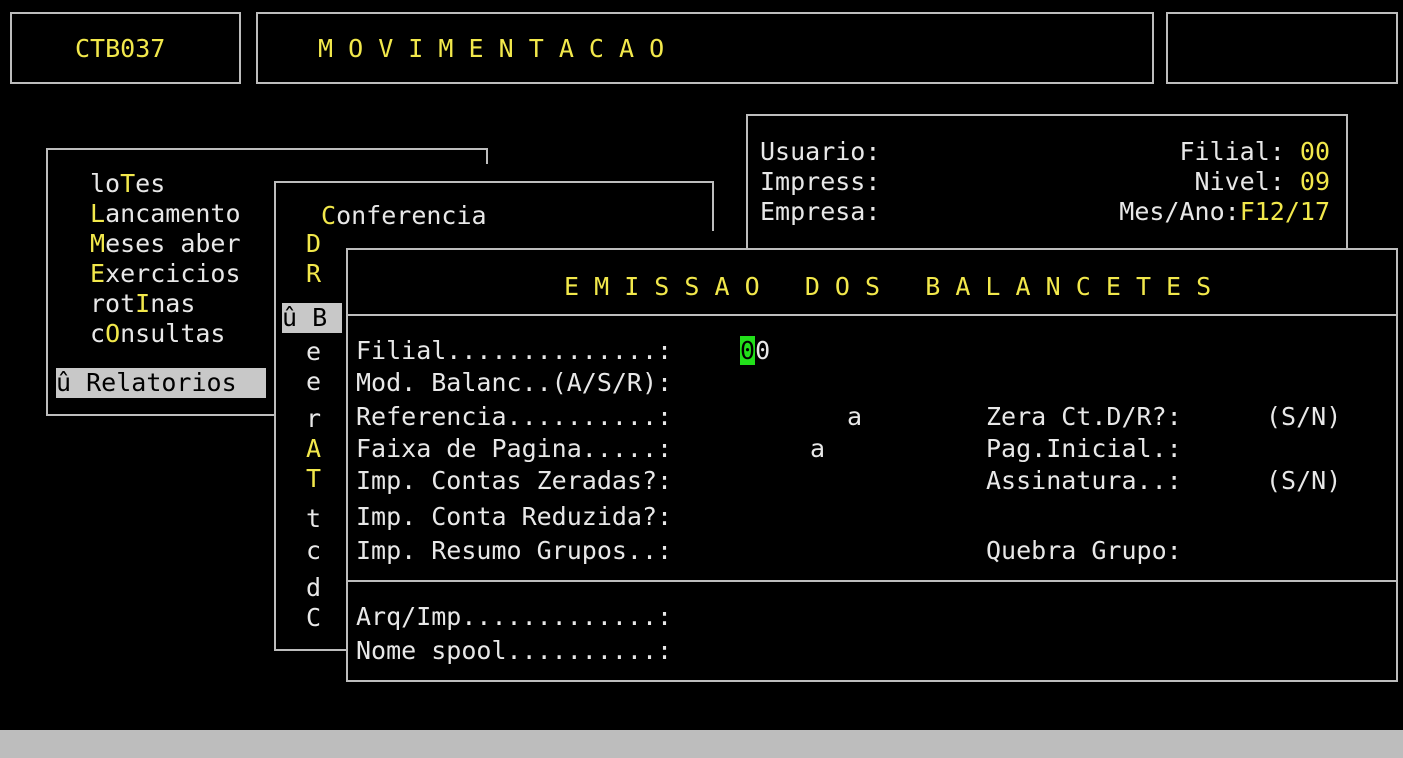  I want to click on quebra-grupo-label: Quebra Grupo:, so click(1084, 550).